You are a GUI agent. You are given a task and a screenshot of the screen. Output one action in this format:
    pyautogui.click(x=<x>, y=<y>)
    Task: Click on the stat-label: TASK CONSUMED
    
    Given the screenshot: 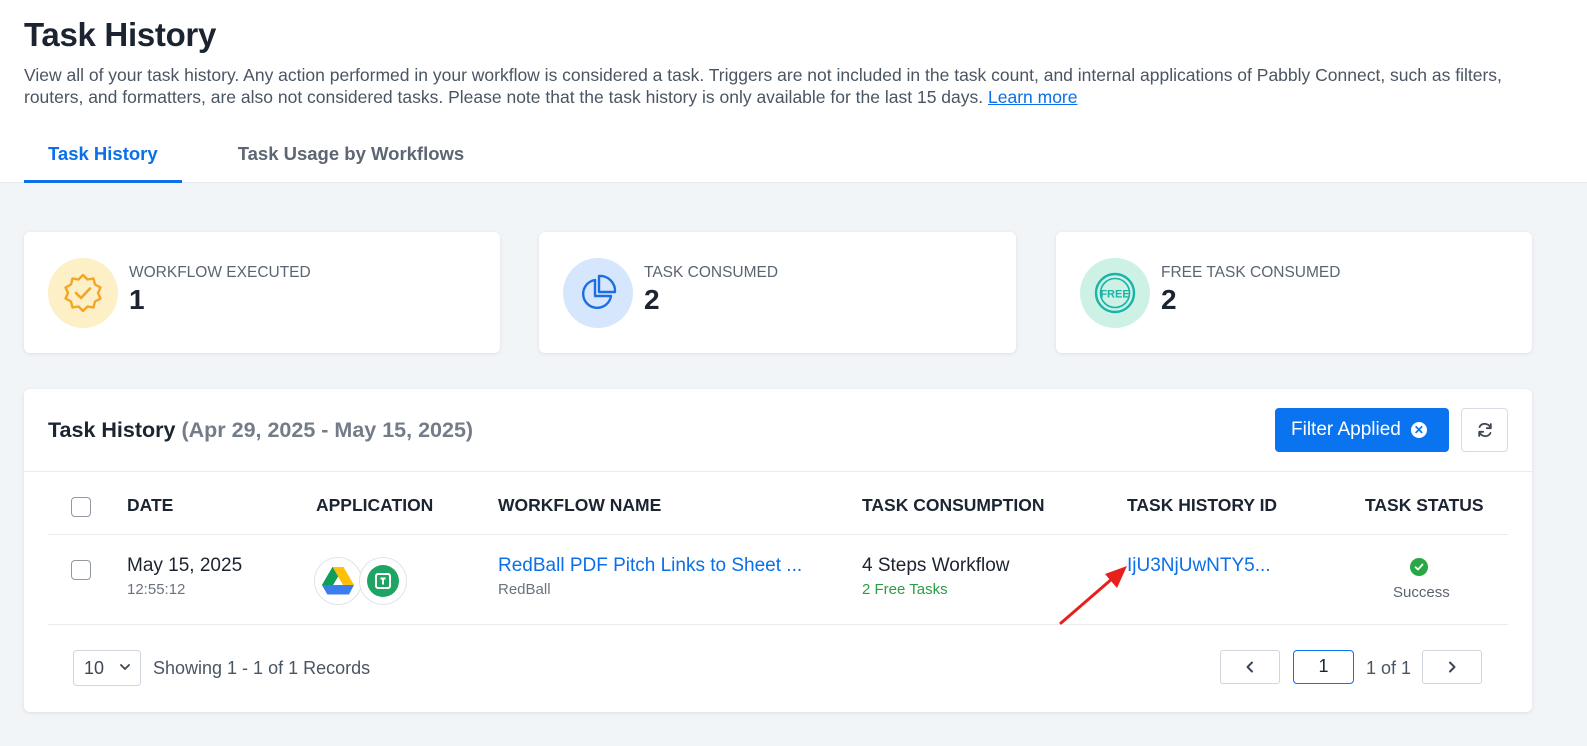 What is the action you would take?
    pyautogui.click(x=711, y=272)
    